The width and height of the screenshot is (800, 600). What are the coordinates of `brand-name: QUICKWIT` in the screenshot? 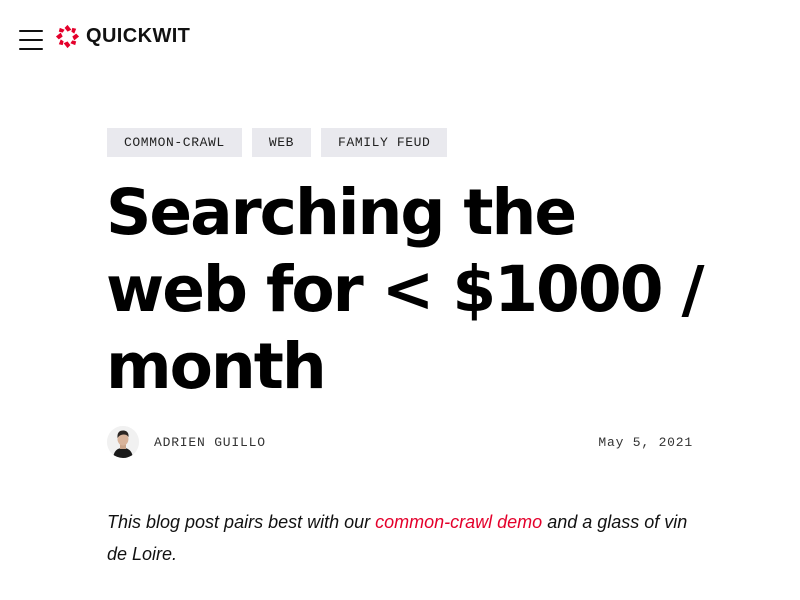 It's located at (138, 35).